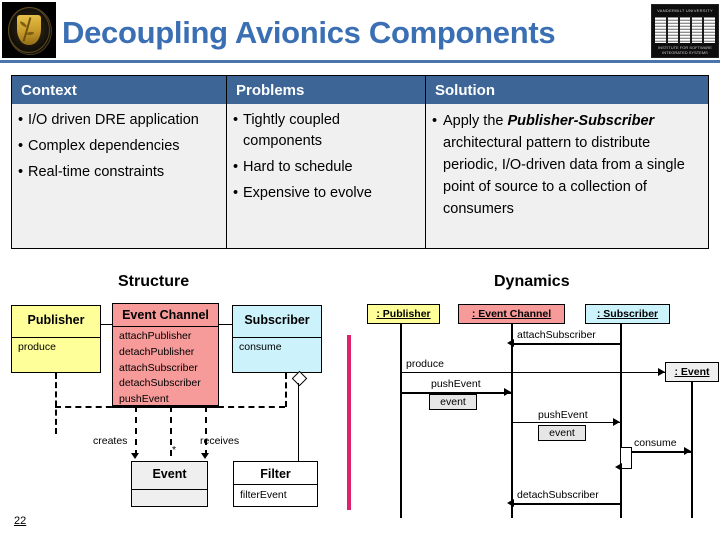  Describe the element at coordinates (692, 450) in the screenshot. I see `lifeline-event` at that location.